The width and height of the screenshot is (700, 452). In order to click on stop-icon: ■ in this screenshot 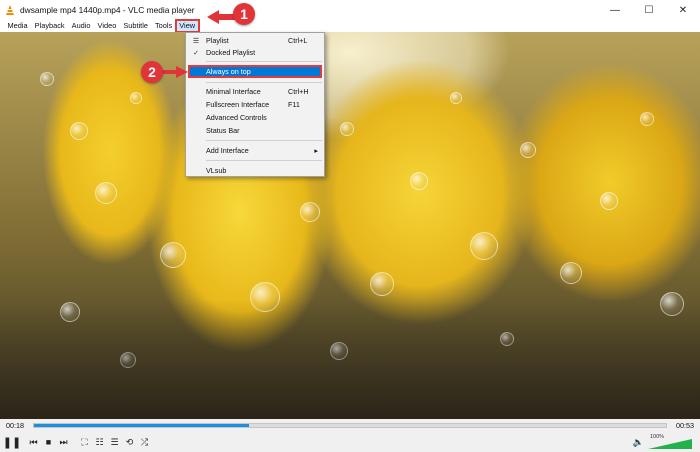, I will do `click(48, 442)`.